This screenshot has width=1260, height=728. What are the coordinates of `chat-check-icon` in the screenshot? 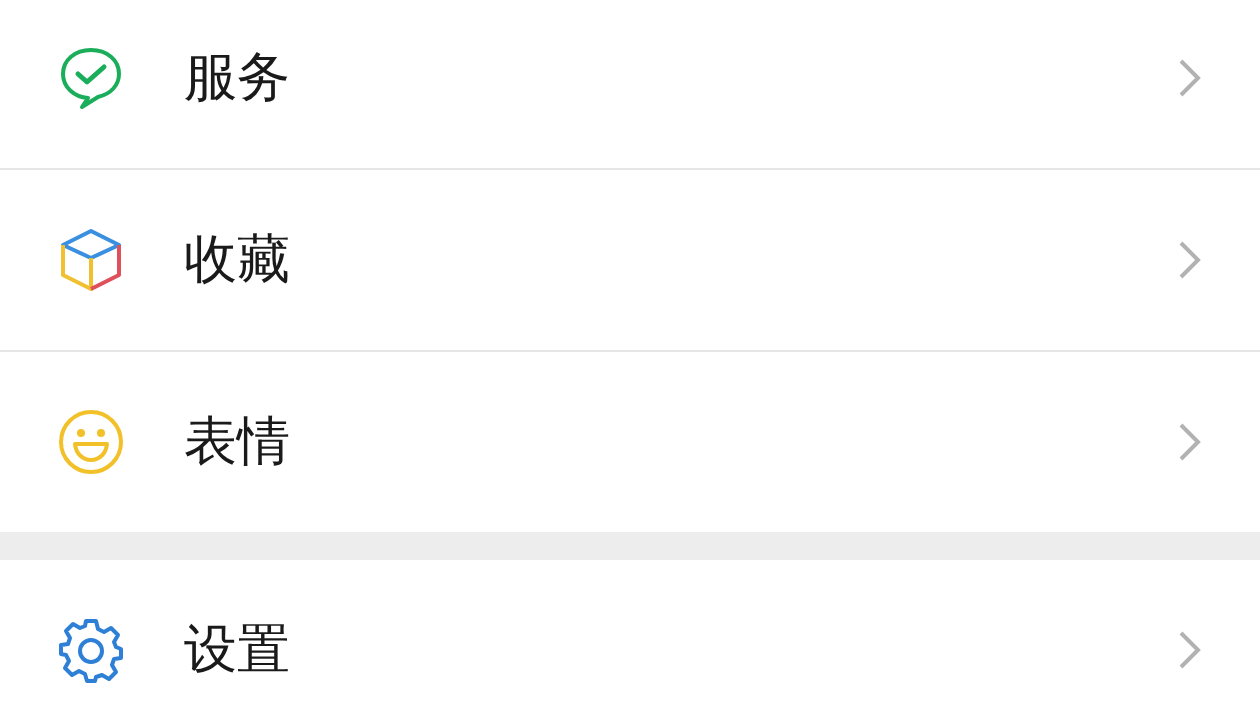 It's located at (91, 78).